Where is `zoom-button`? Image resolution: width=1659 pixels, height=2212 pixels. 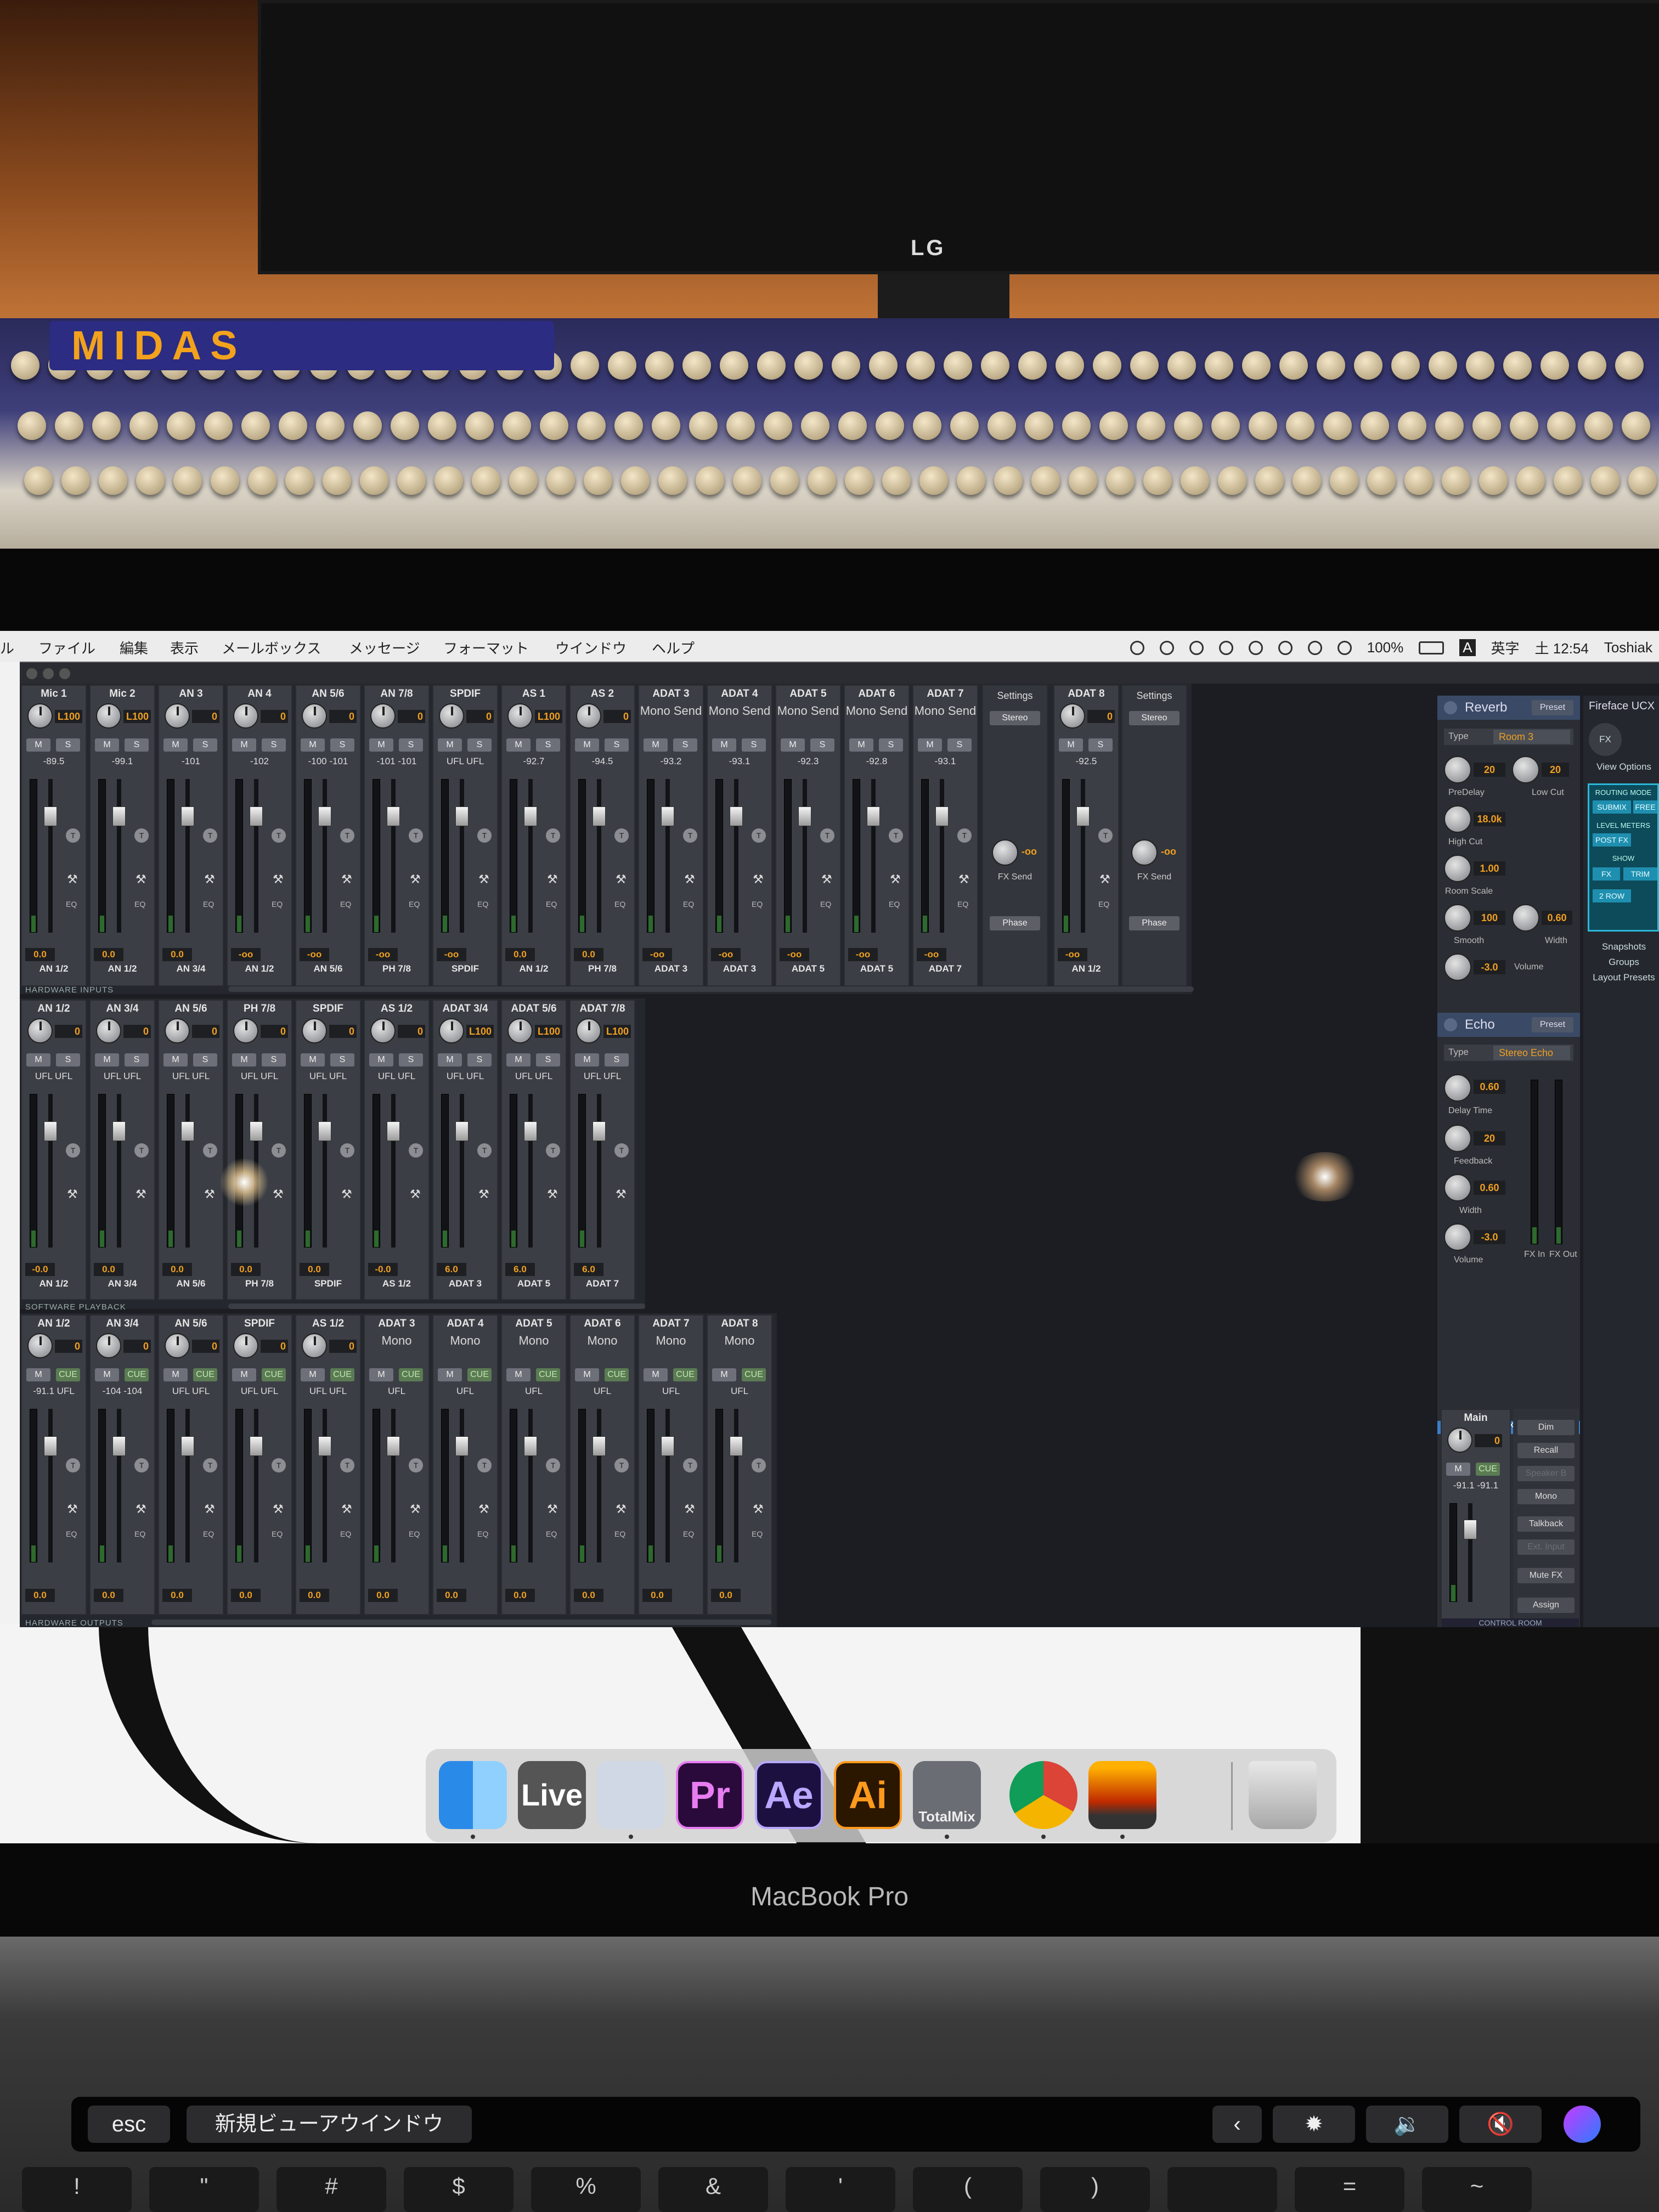 zoom-button is located at coordinates (64, 673).